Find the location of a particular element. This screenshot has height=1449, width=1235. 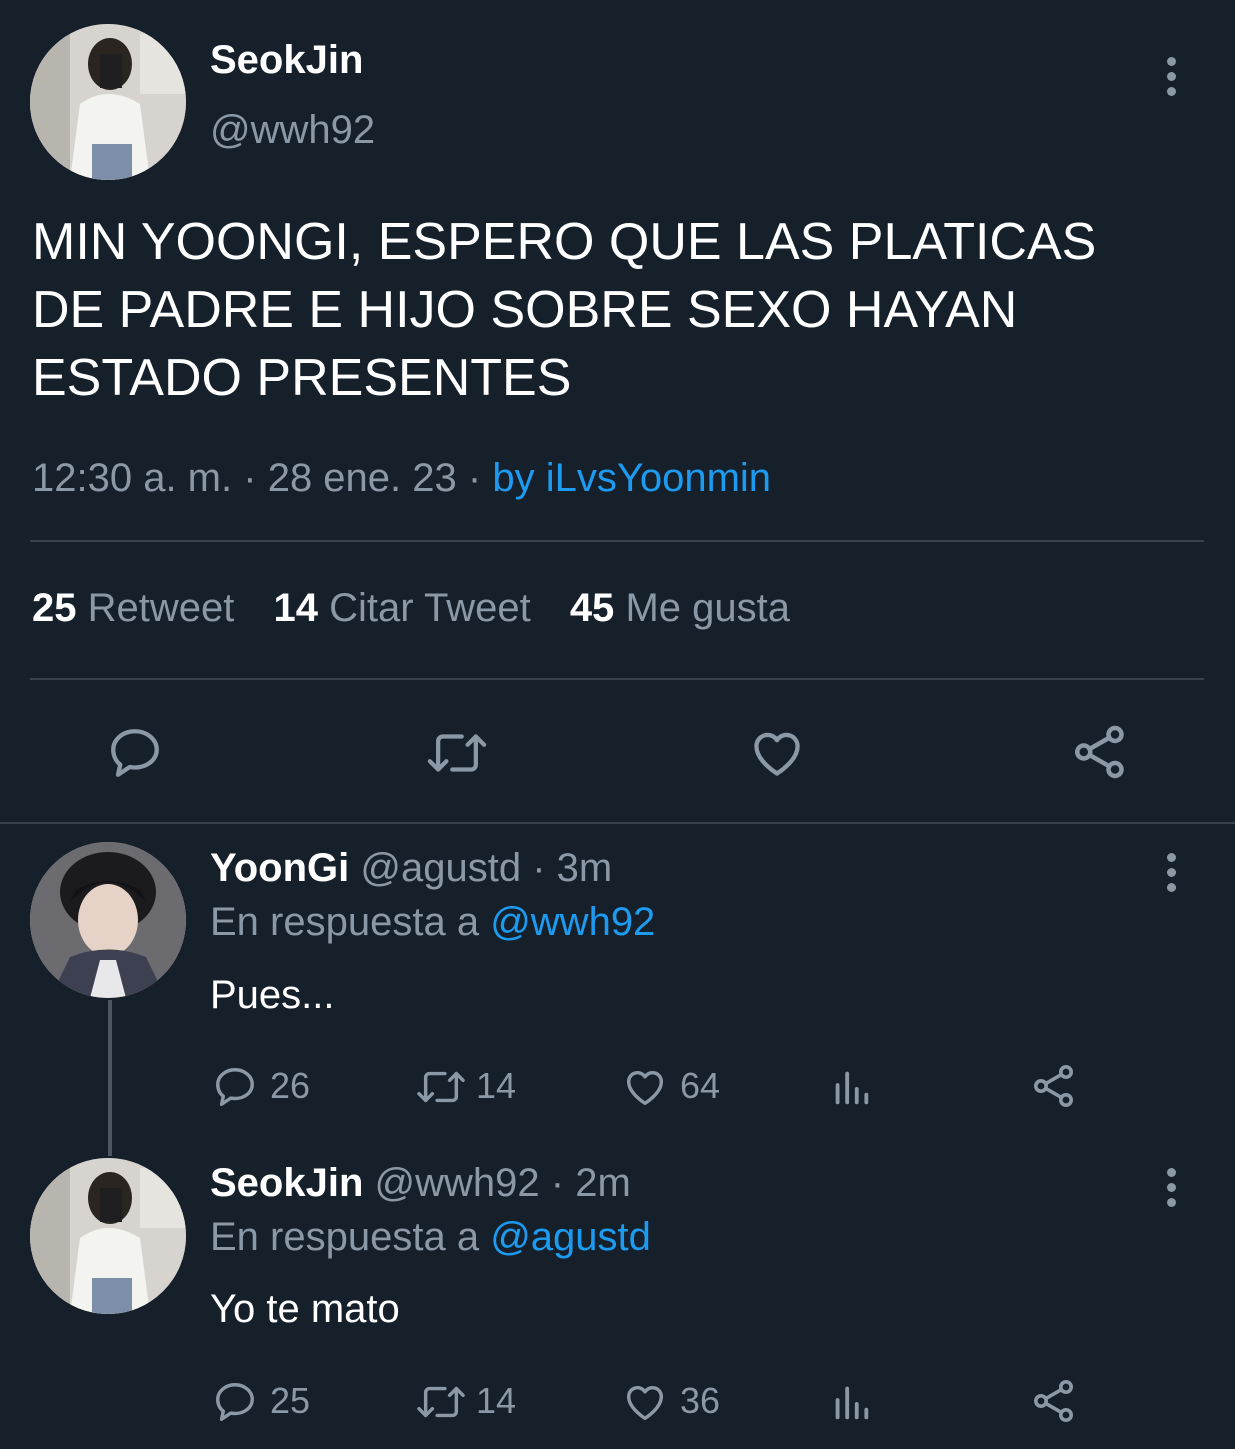

retweets-label: Retweet is located at coordinates (161, 608).